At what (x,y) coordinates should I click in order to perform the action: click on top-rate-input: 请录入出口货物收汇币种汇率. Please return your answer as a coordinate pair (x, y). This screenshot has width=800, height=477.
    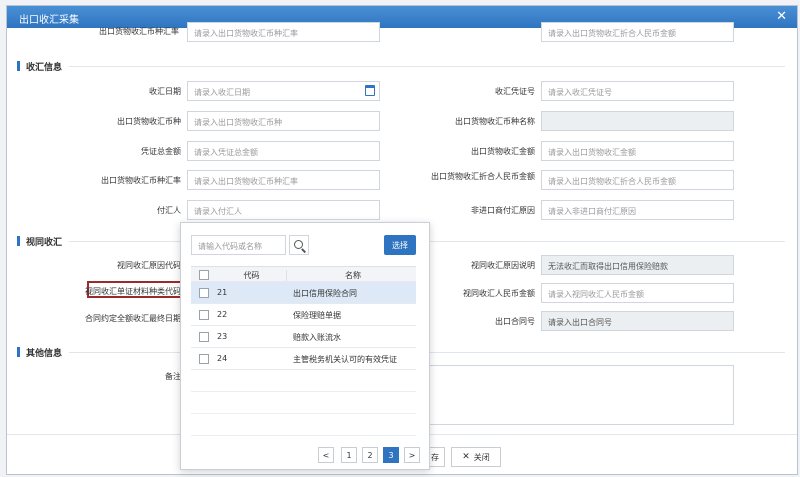
    Looking at the image, I should click on (283, 32).